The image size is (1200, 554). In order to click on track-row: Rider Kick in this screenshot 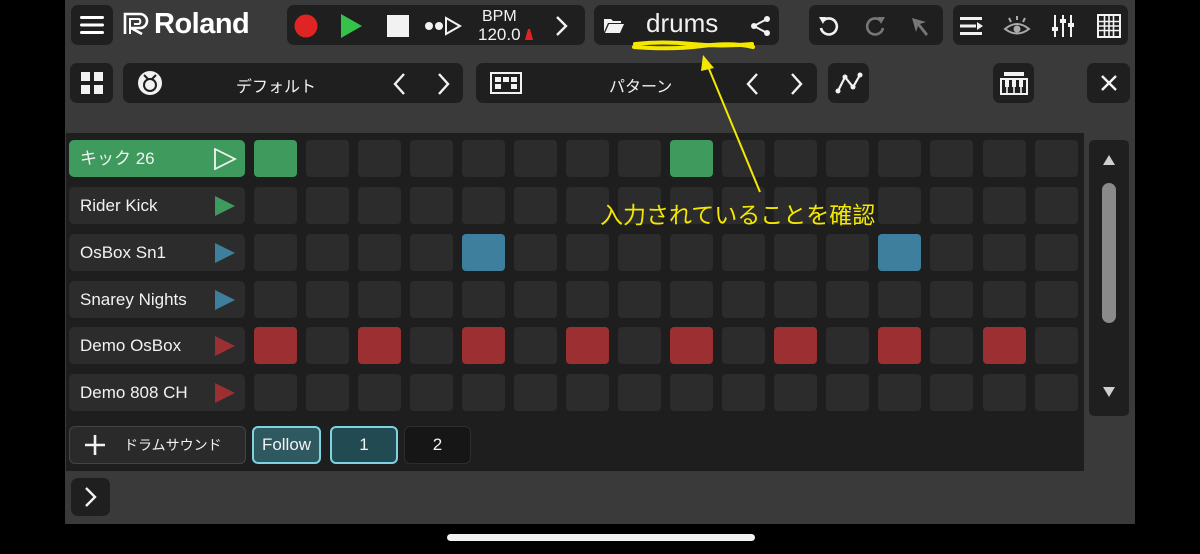, I will do `click(157, 205)`.